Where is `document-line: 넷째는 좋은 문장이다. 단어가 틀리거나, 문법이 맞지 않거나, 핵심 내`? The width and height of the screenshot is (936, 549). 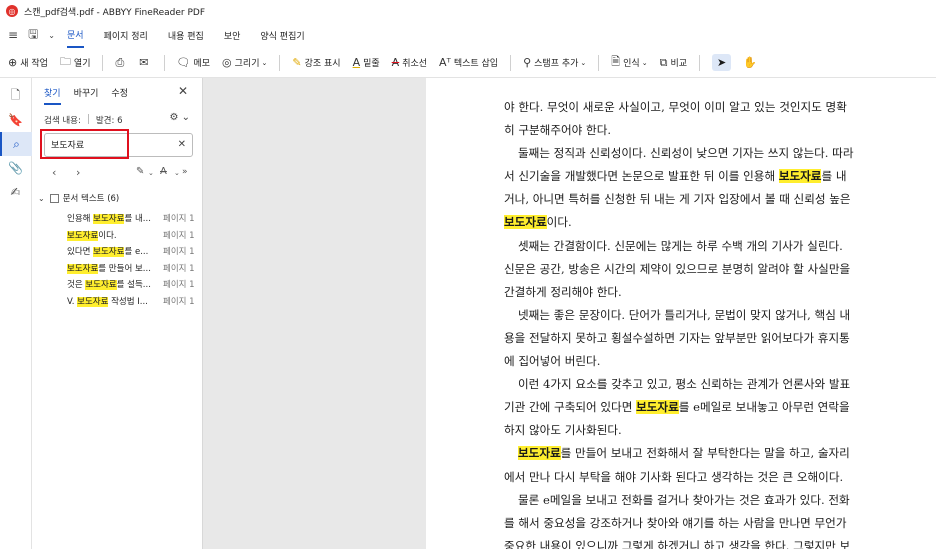
document-line: 넷째는 좋은 문장이다. 단어가 틀리거나, 문법이 맞지 않거나, 핵심 내 is located at coordinates (704, 315).